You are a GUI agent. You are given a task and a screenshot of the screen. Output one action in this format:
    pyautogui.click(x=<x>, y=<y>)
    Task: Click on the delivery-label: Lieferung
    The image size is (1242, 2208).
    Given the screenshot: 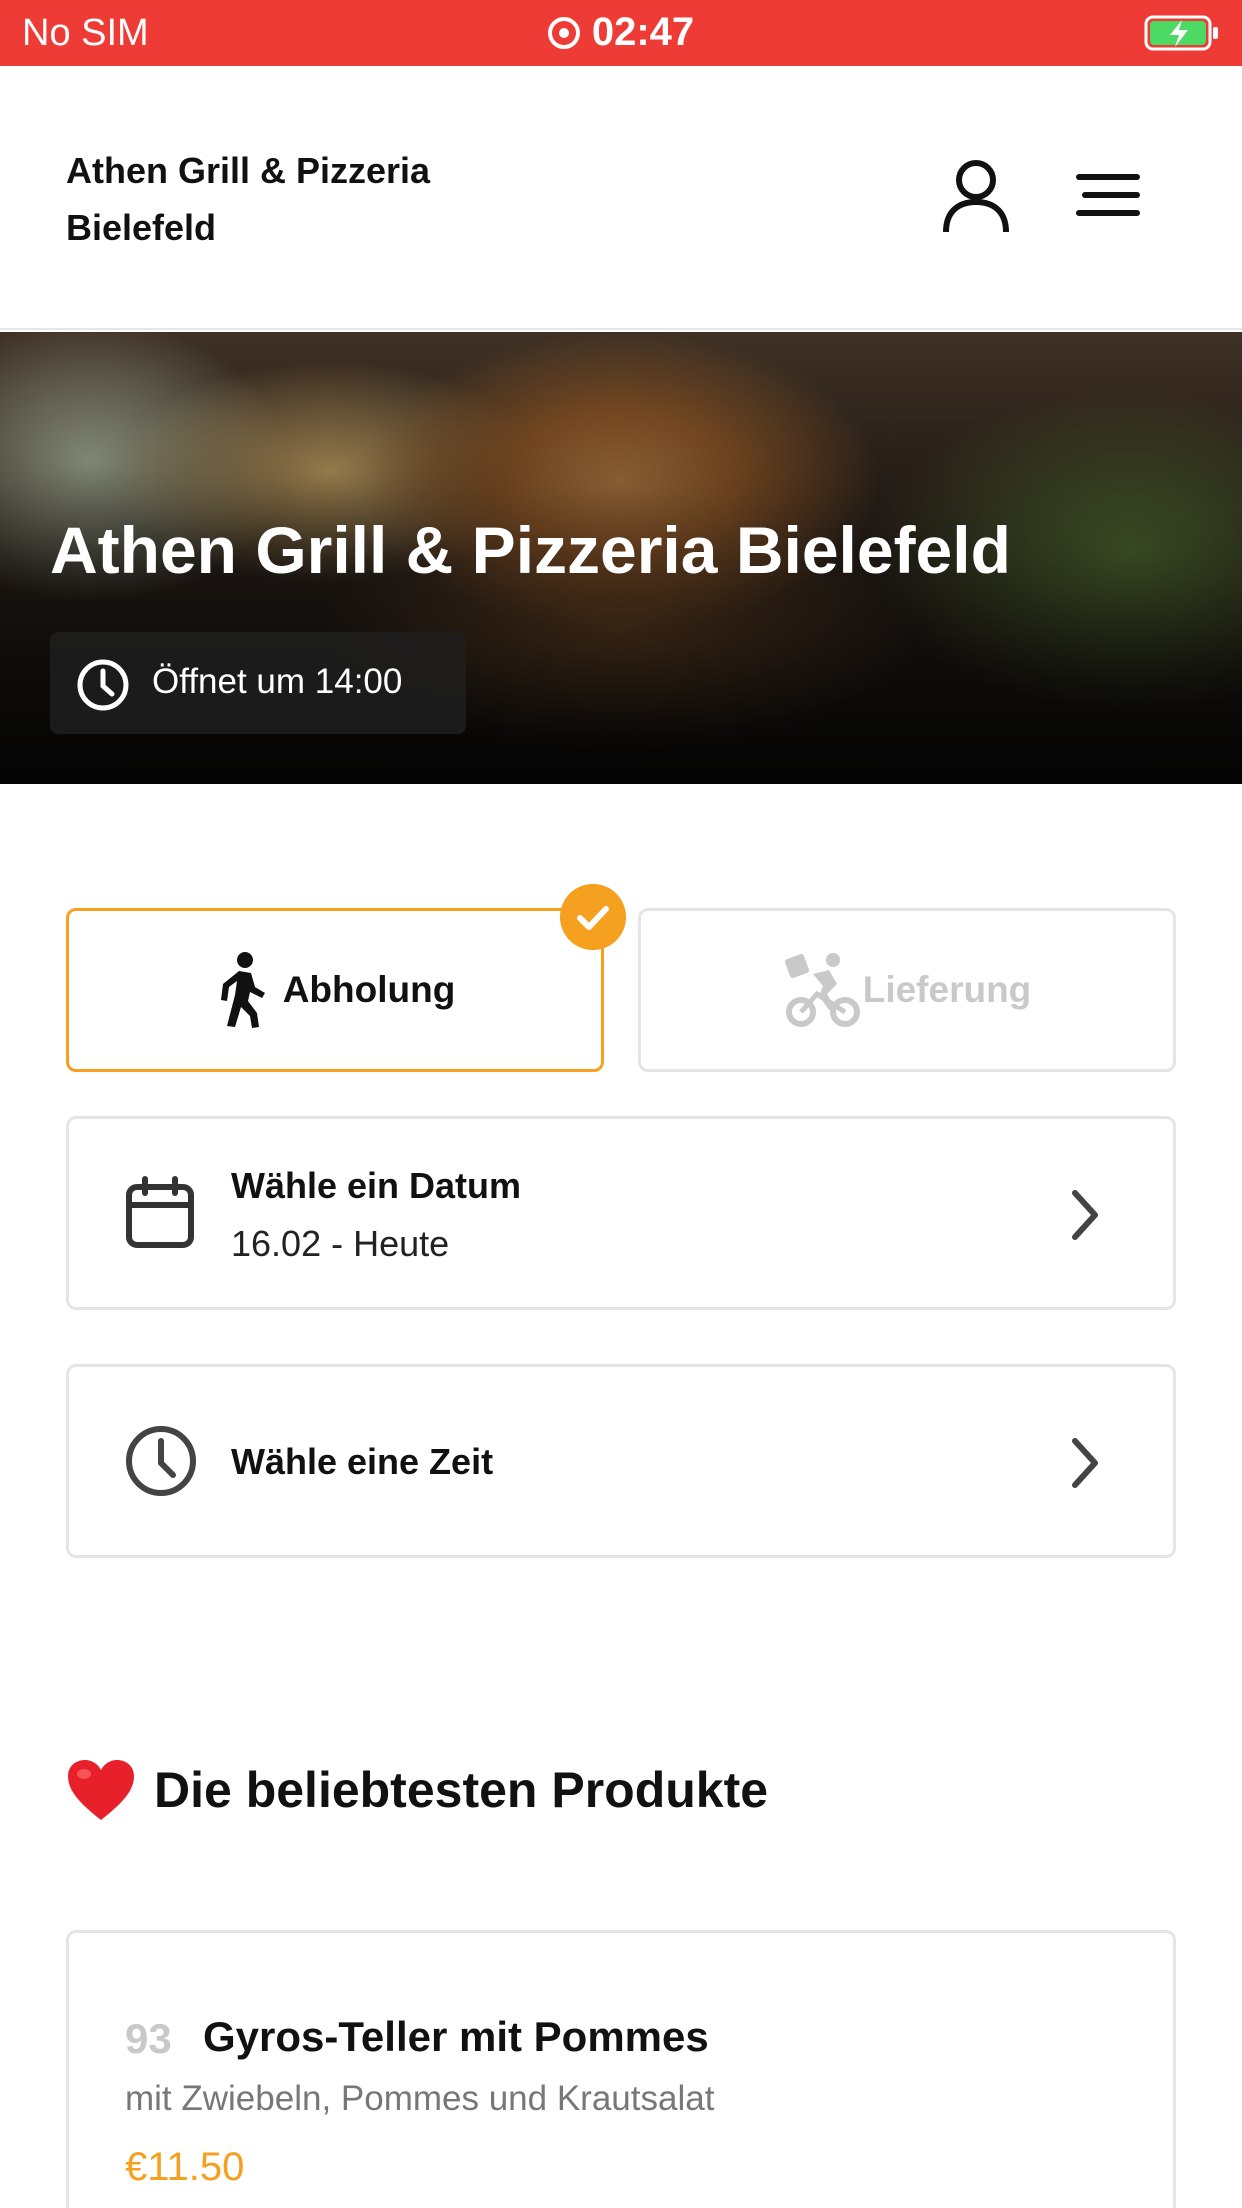 What is the action you would take?
    pyautogui.click(x=947, y=989)
    